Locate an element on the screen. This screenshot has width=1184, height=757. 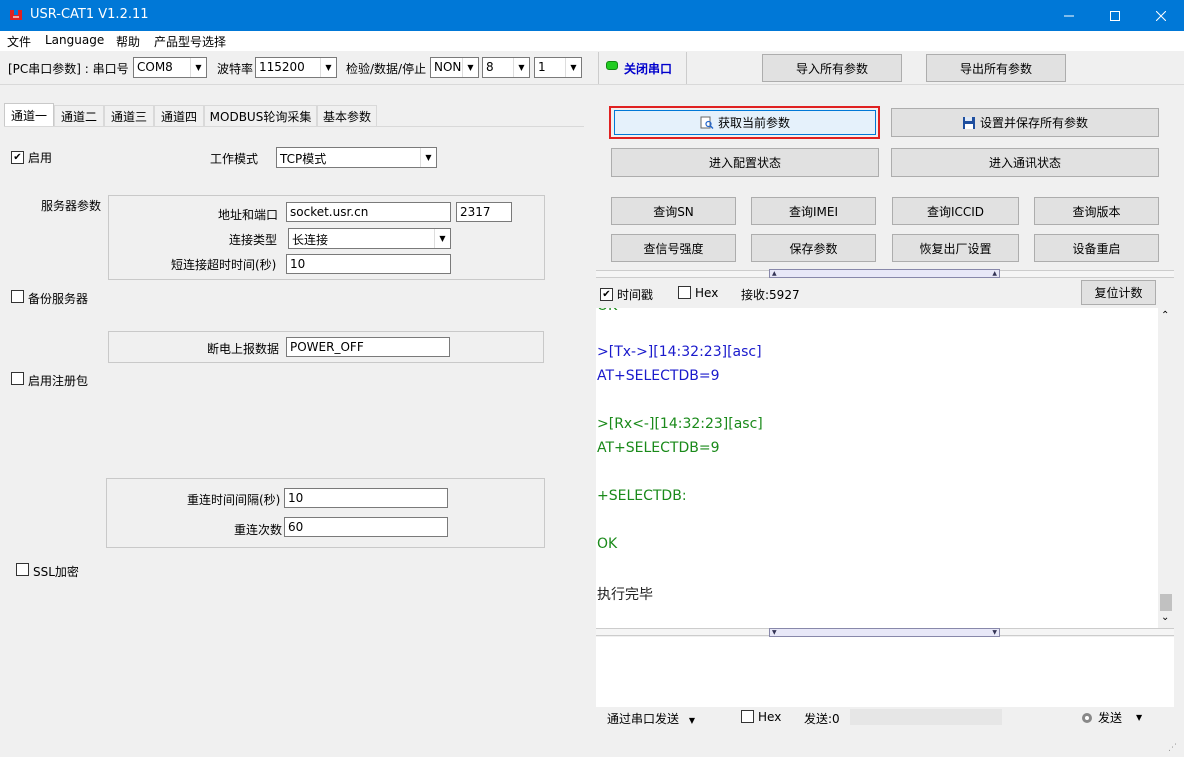
tab-basic-params: 基本参数 is located at coordinates (347, 115).